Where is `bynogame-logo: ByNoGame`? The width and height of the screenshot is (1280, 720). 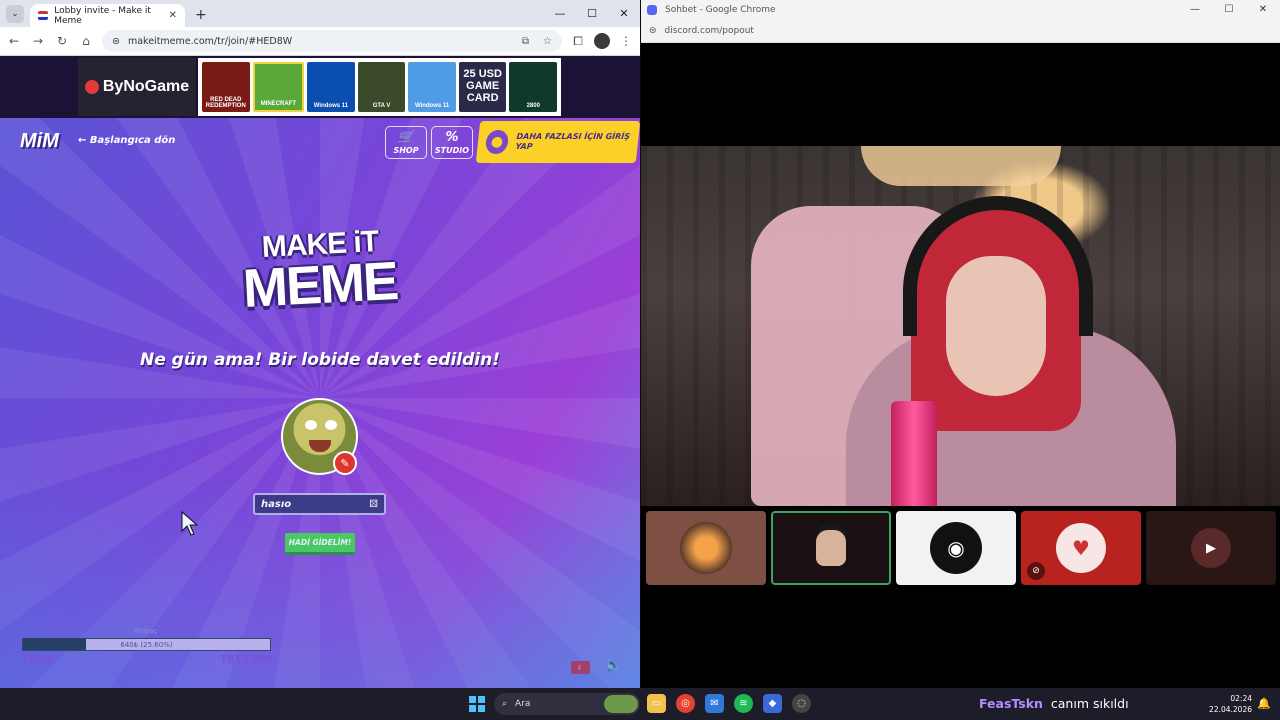 bynogame-logo: ByNoGame is located at coordinates (137, 87).